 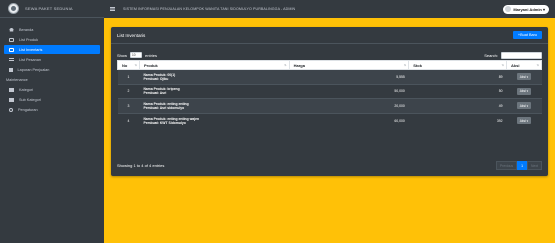 What do you see at coordinates (349, 120) in the screenshot?
I see `cell-harga: 60,000` at bounding box center [349, 120].